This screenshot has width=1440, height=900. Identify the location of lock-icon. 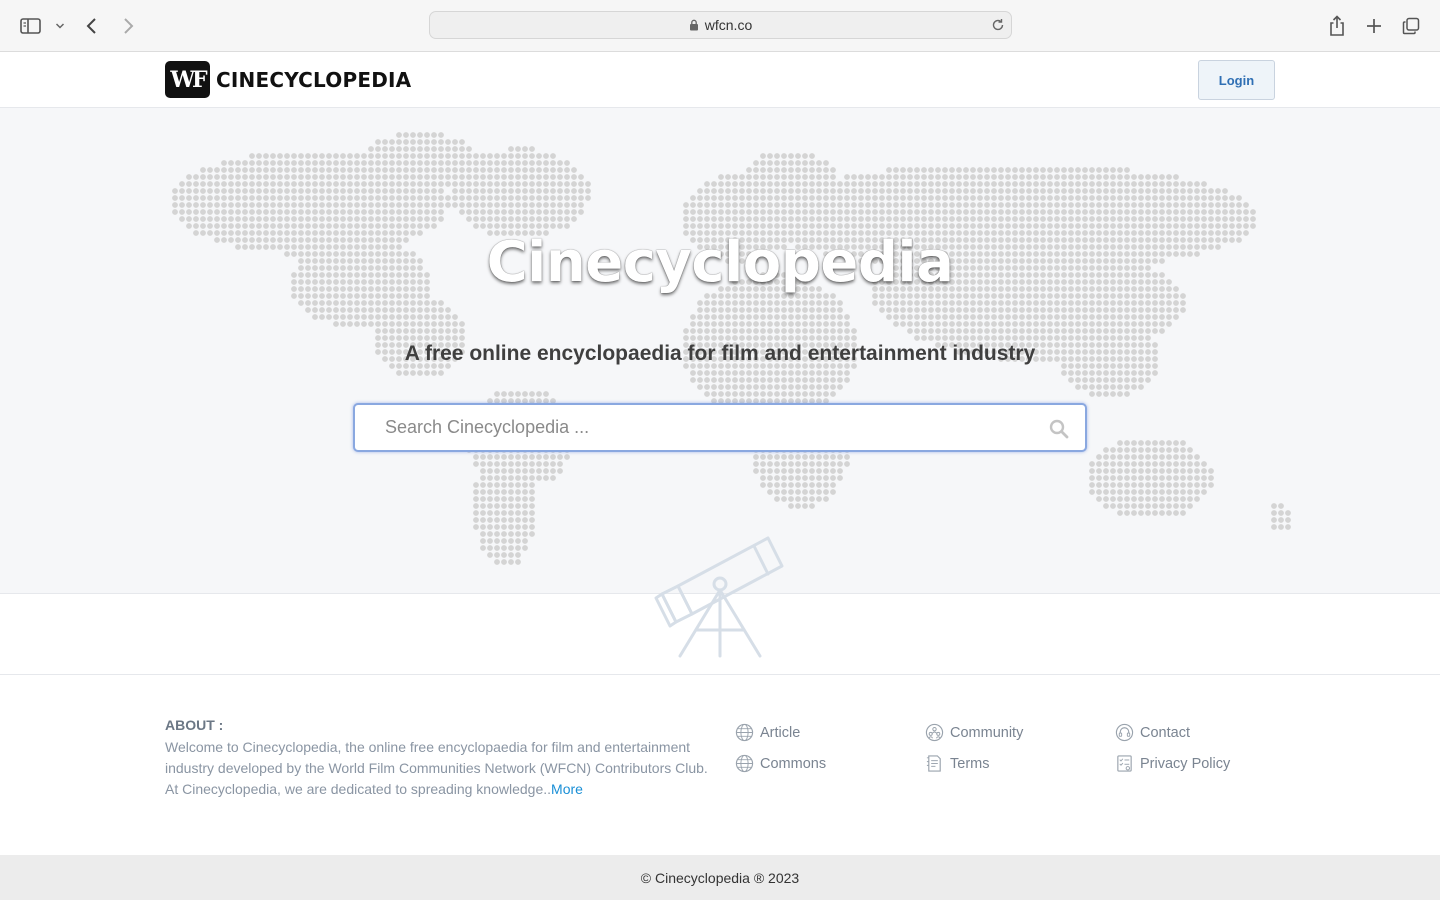
(694, 25).